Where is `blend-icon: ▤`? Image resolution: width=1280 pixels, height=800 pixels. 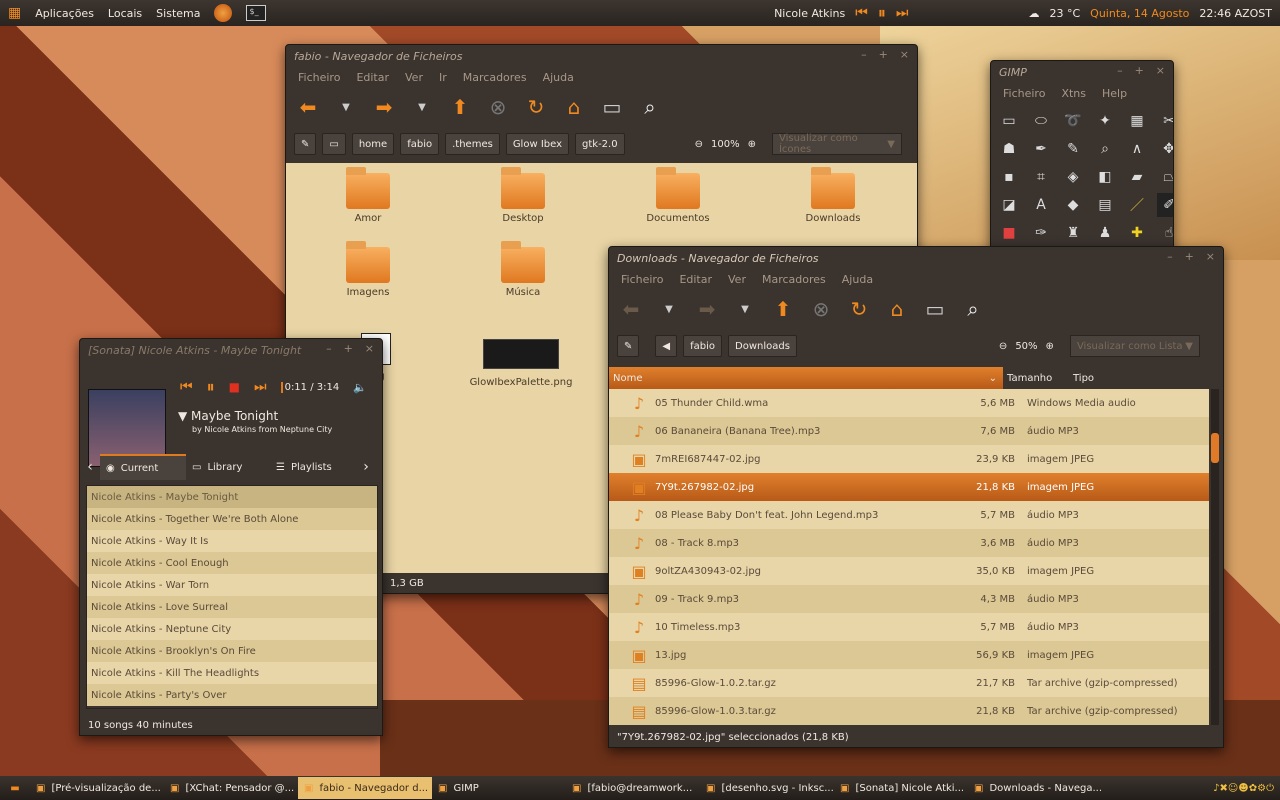
blend-icon: ▤ is located at coordinates (1105, 205).